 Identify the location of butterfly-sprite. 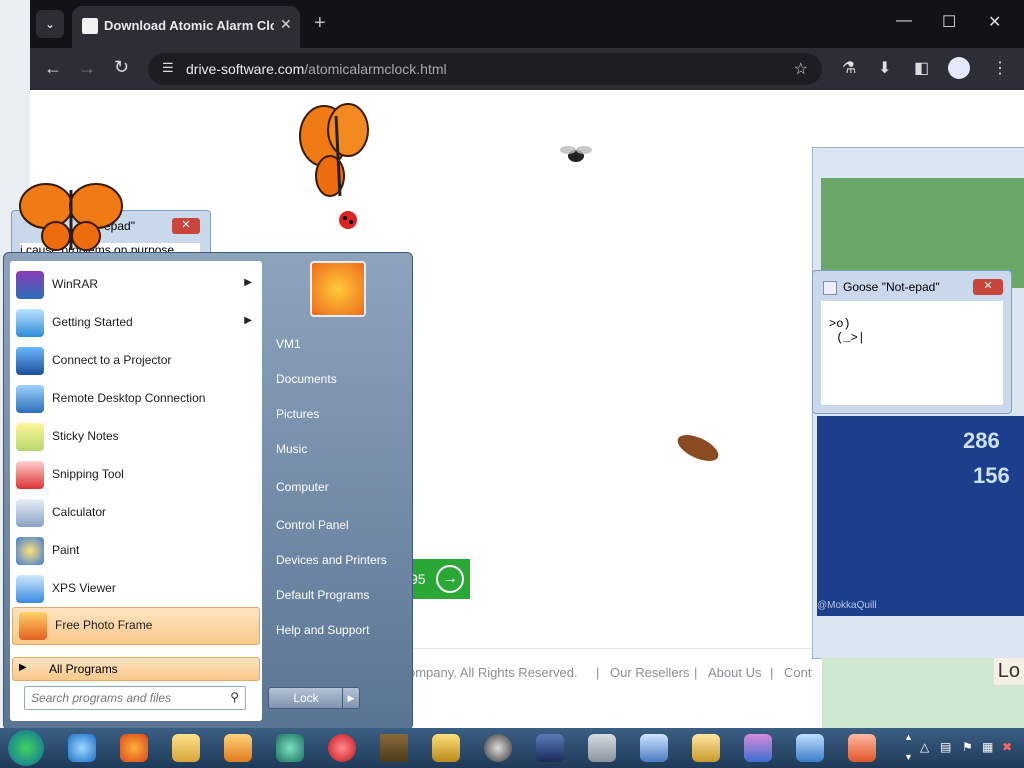
(334, 150).